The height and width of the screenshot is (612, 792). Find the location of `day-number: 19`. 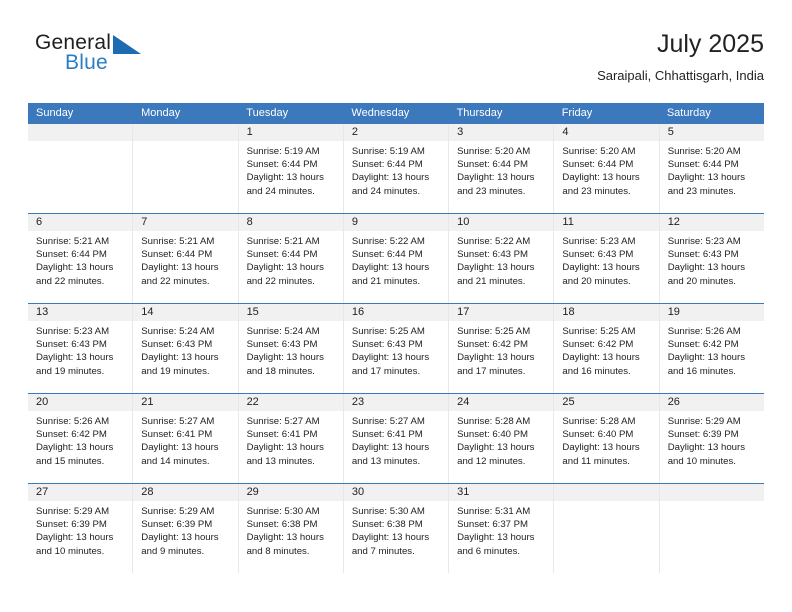

day-number: 19 is located at coordinates (711, 312).